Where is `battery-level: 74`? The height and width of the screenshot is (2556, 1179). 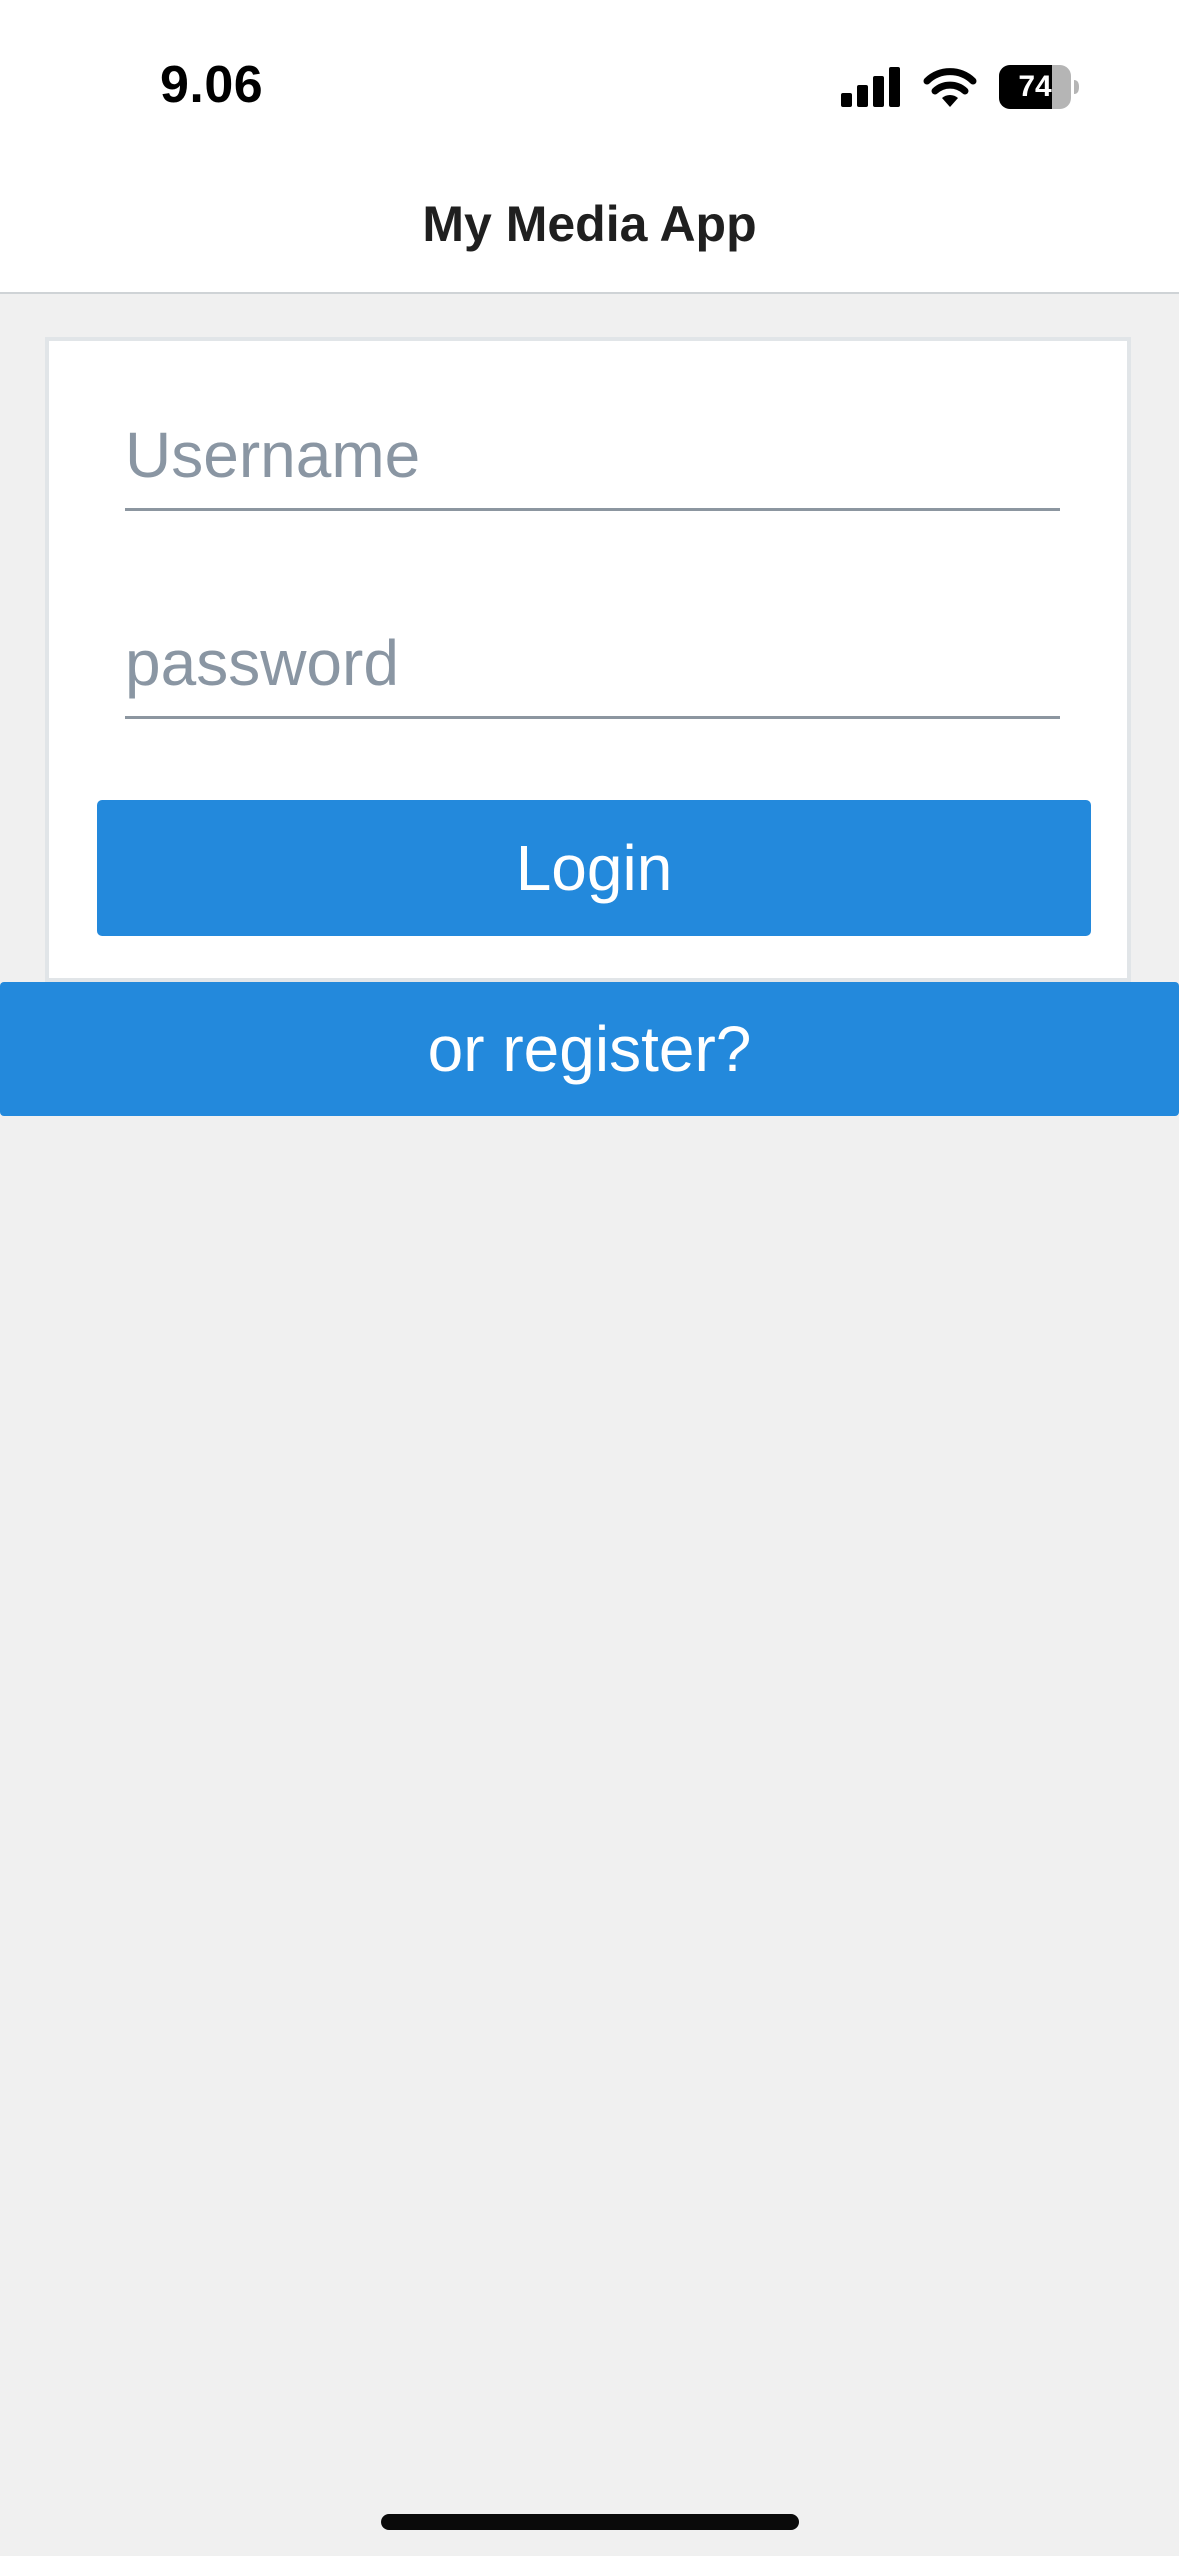 battery-level: 74 is located at coordinates (1035, 86).